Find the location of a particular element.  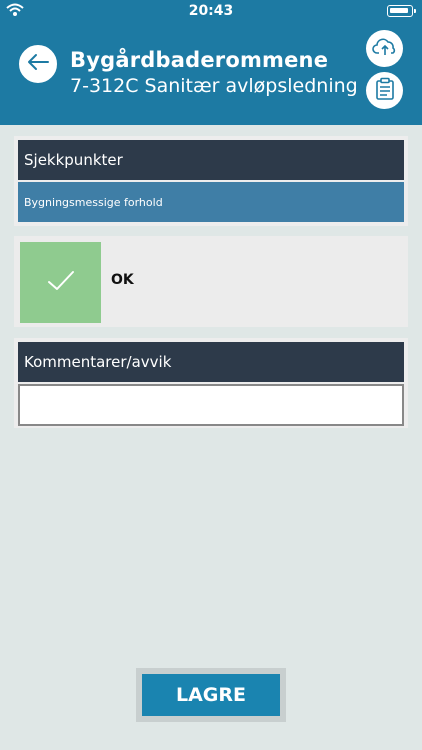

save-button-frame: LAGRE is located at coordinates (211, 695).